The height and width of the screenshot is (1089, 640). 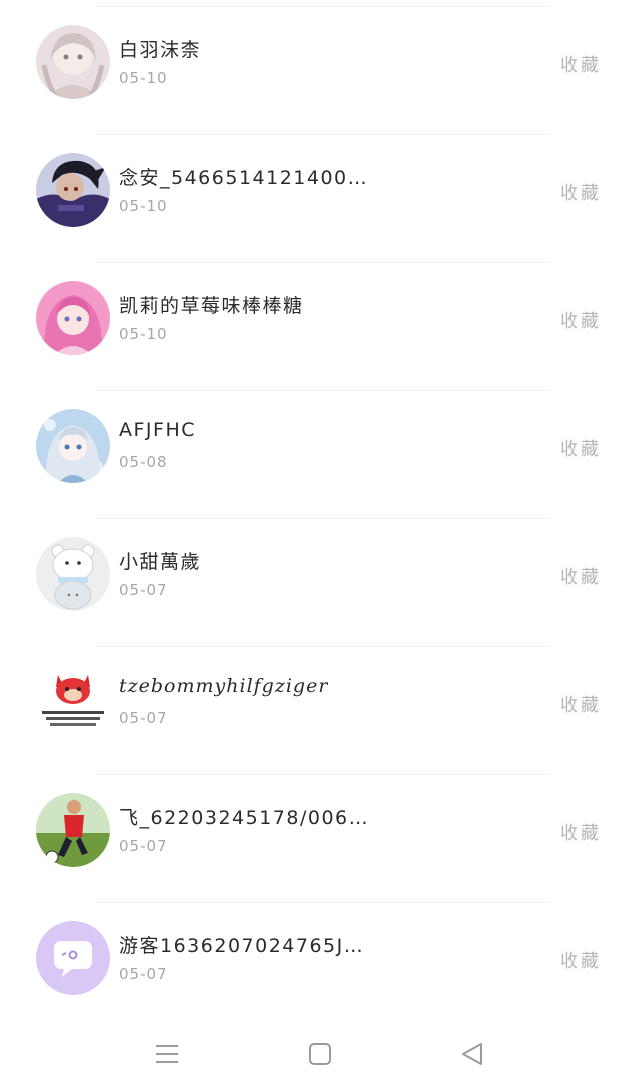 I want to click on list-item: tzebommyhilfgziger 05-07 收藏, so click(x=320, y=704).